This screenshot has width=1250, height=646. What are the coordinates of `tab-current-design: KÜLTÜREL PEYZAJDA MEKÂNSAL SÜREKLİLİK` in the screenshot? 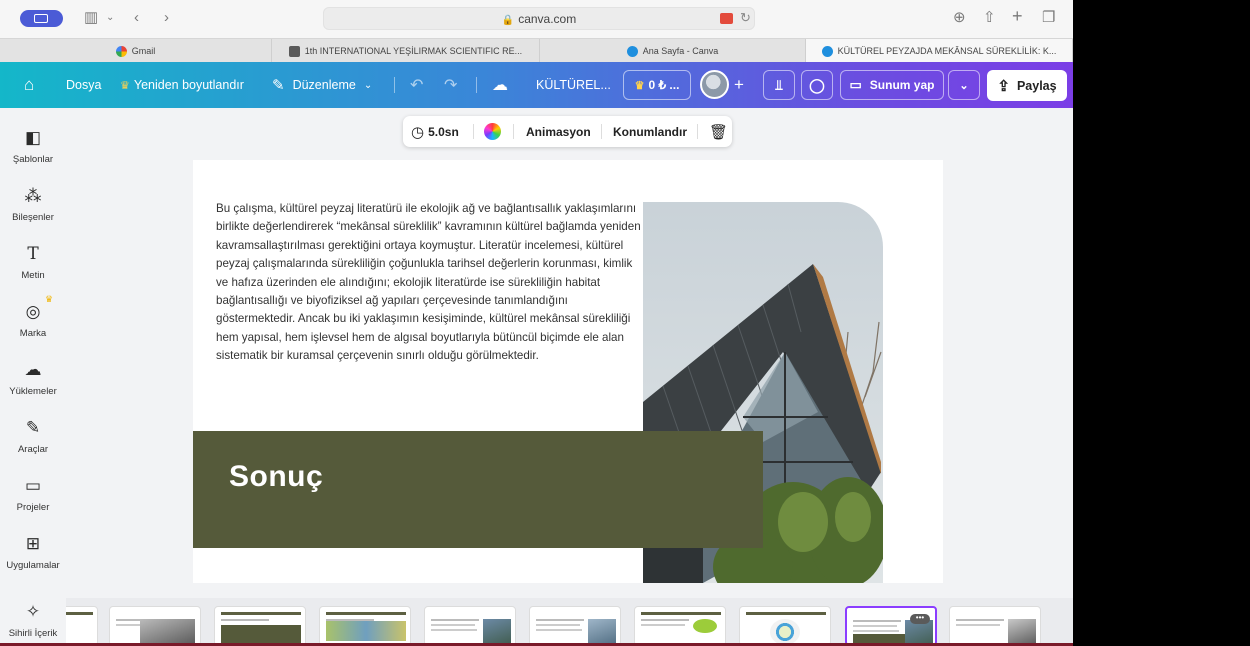 It's located at (939, 51).